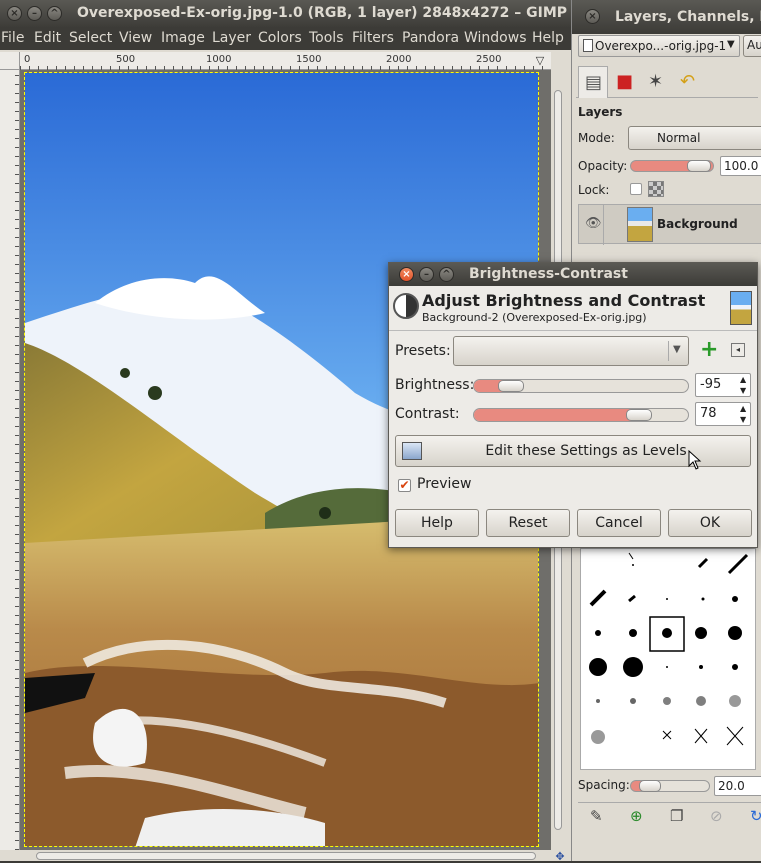  Describe the element at coordinates (670, 786) in the screenshot. I see `spacing-slider` at that location.